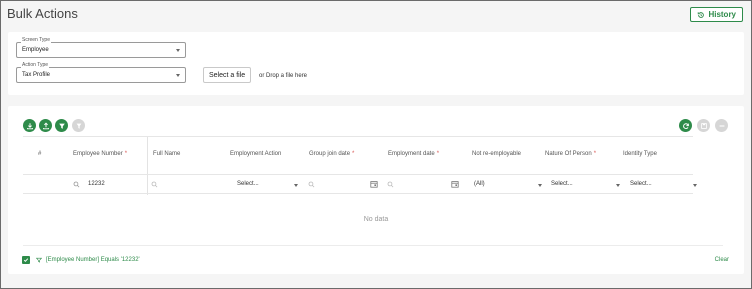  I want to click on check-icon, so click(26, 260).